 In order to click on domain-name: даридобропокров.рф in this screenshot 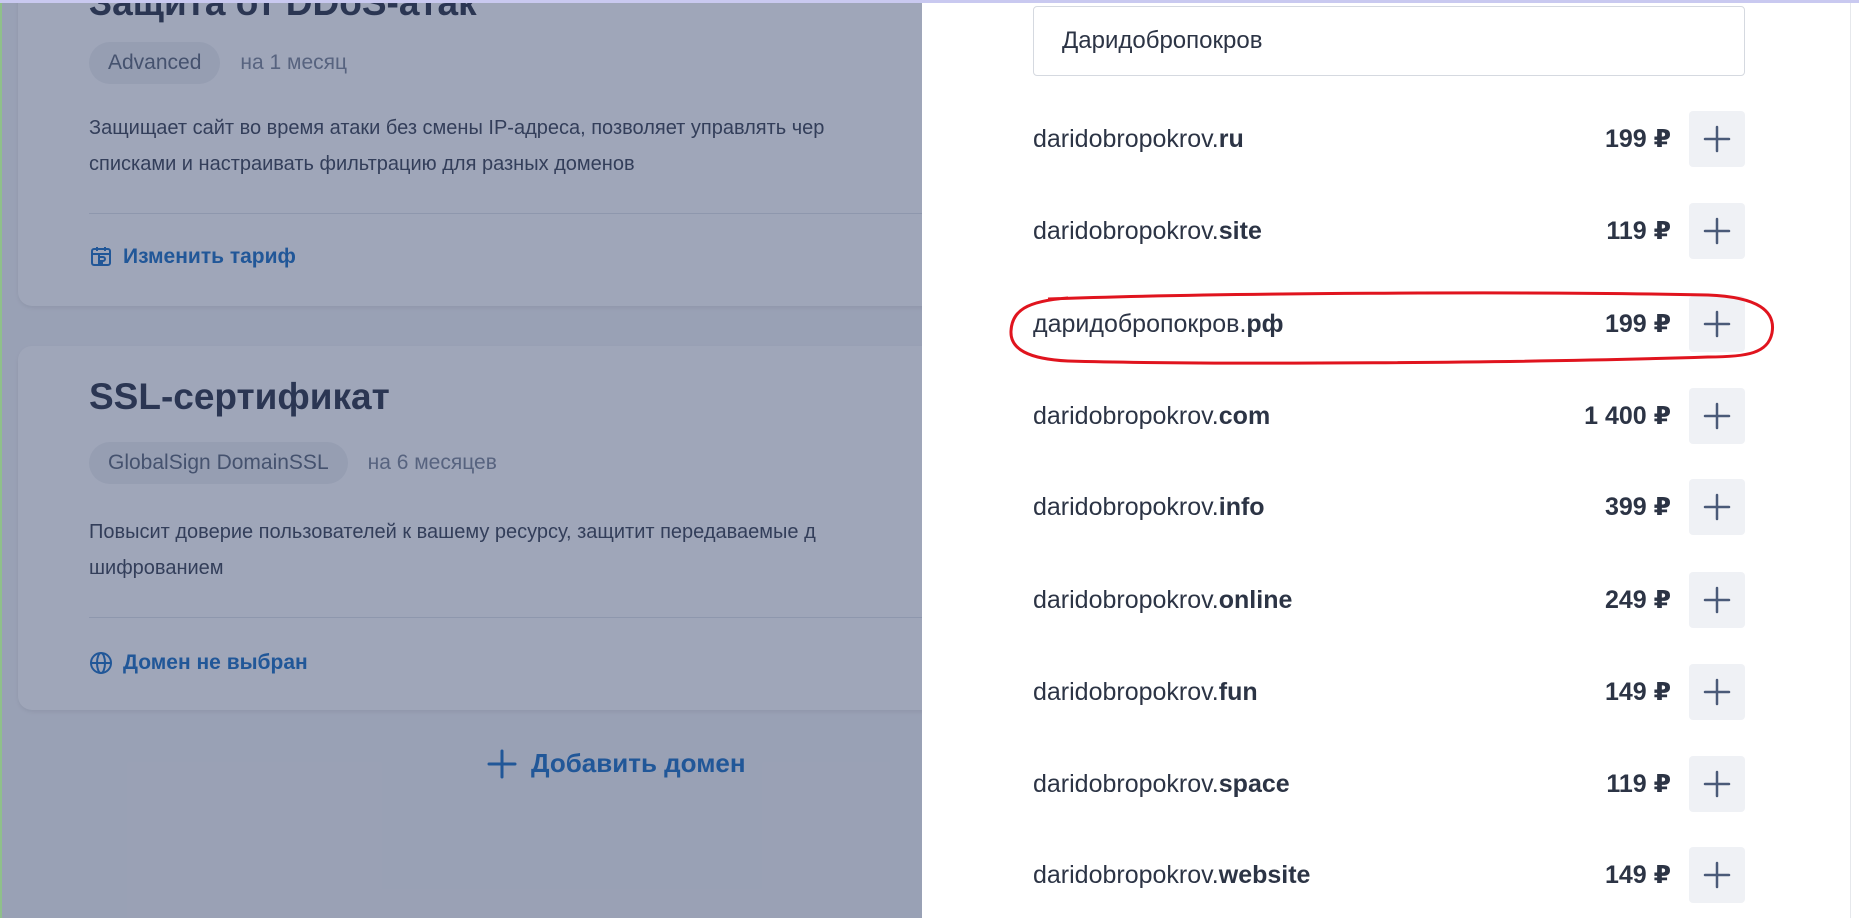, I will do `click(1319, 324)`.